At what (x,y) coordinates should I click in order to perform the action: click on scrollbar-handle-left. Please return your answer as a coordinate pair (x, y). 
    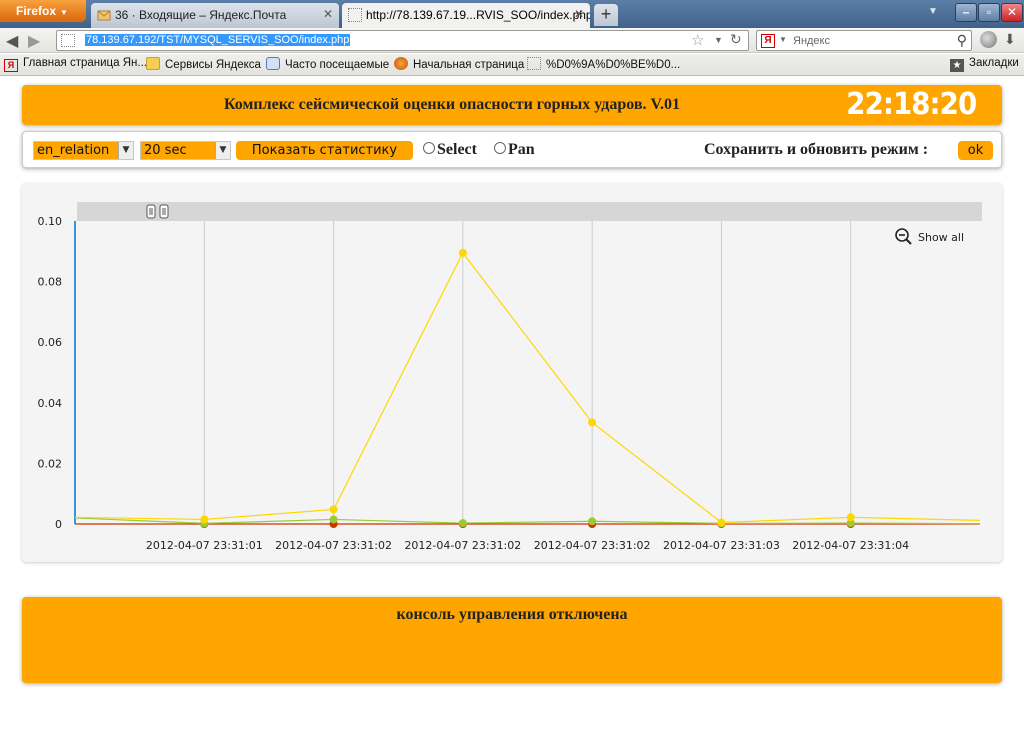
    Looking at the image, I should click on (151, 211).